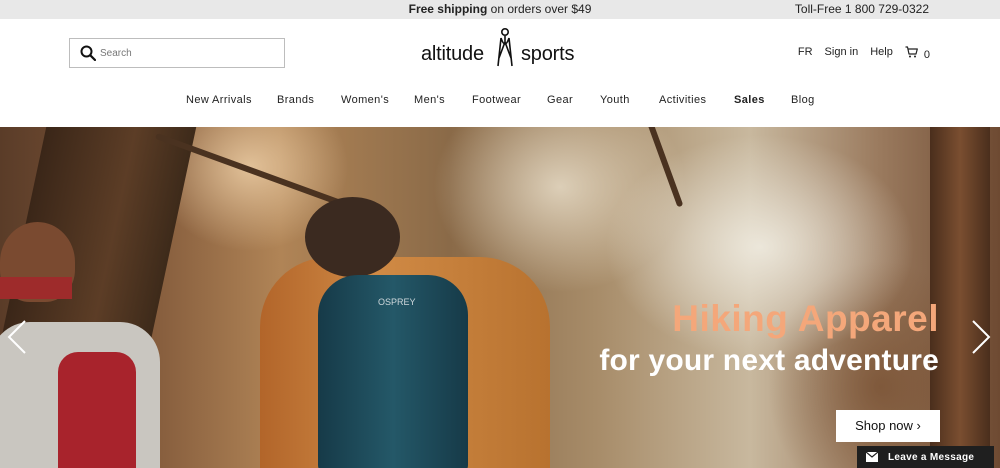  What do you see at coordinates (393, 371) in the screenshot?
I see `hiker-right-backpack: OSPREY` at bounding box center [393, 371].